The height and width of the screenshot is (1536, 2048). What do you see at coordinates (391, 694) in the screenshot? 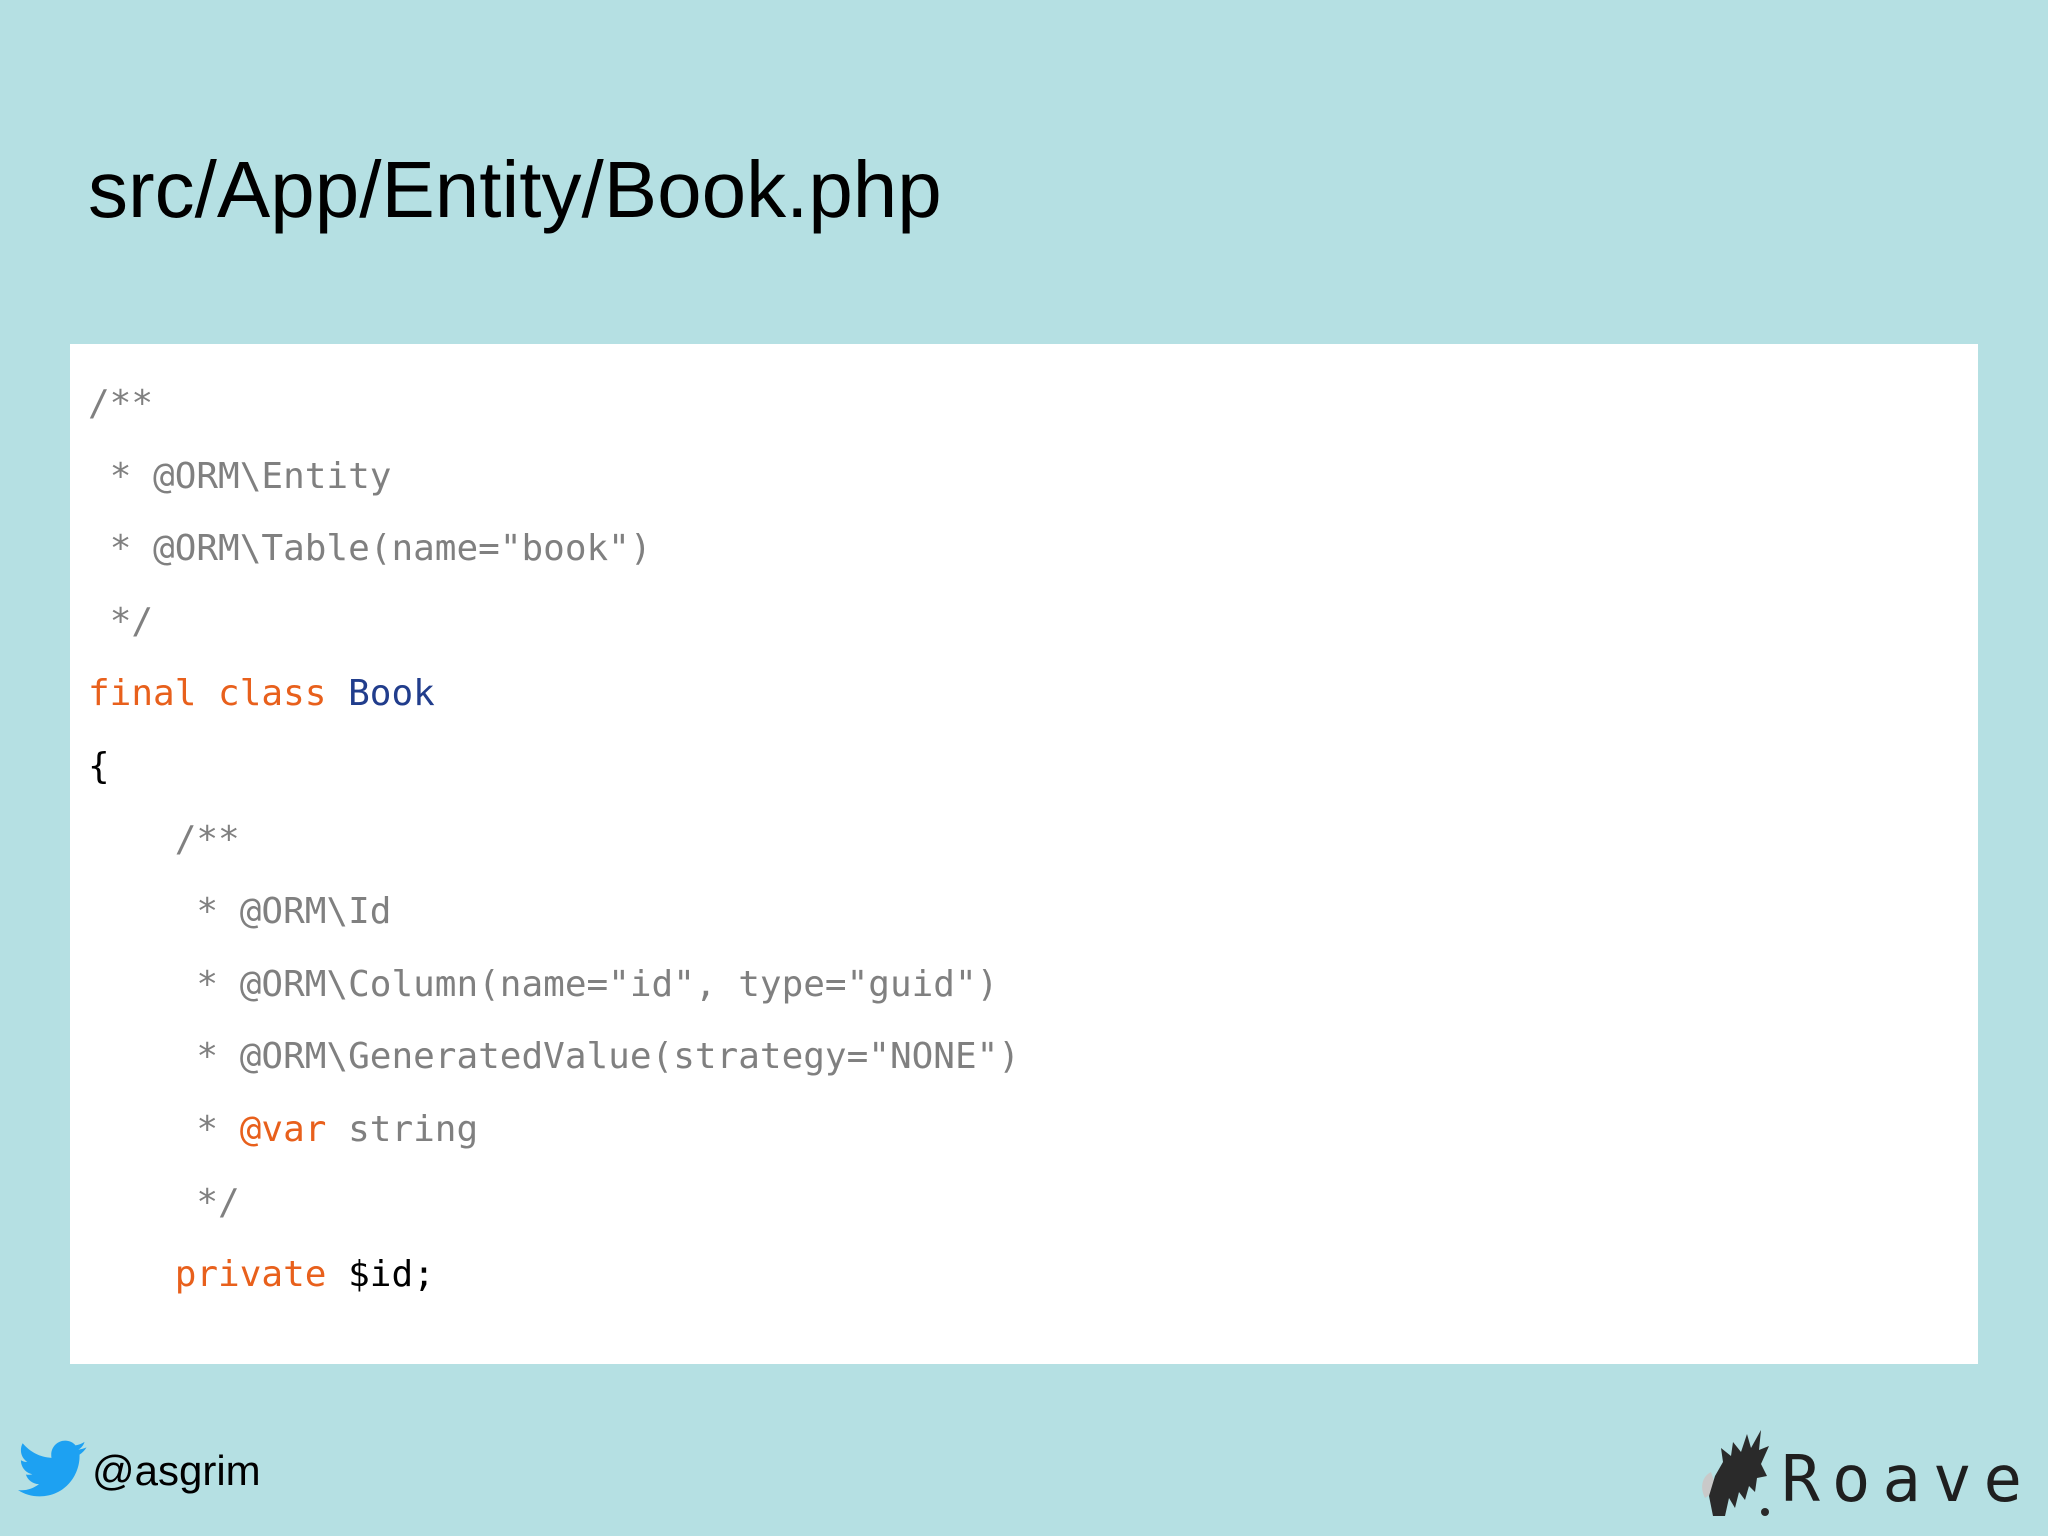
I see `code-token-classname: Book` at bounding box center [391, 694].